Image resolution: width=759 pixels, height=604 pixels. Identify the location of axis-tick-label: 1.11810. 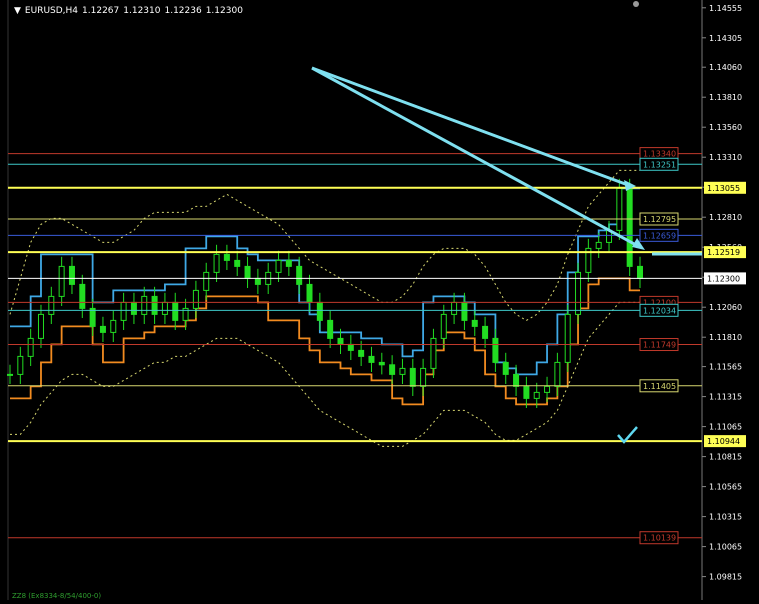
(725, 337).